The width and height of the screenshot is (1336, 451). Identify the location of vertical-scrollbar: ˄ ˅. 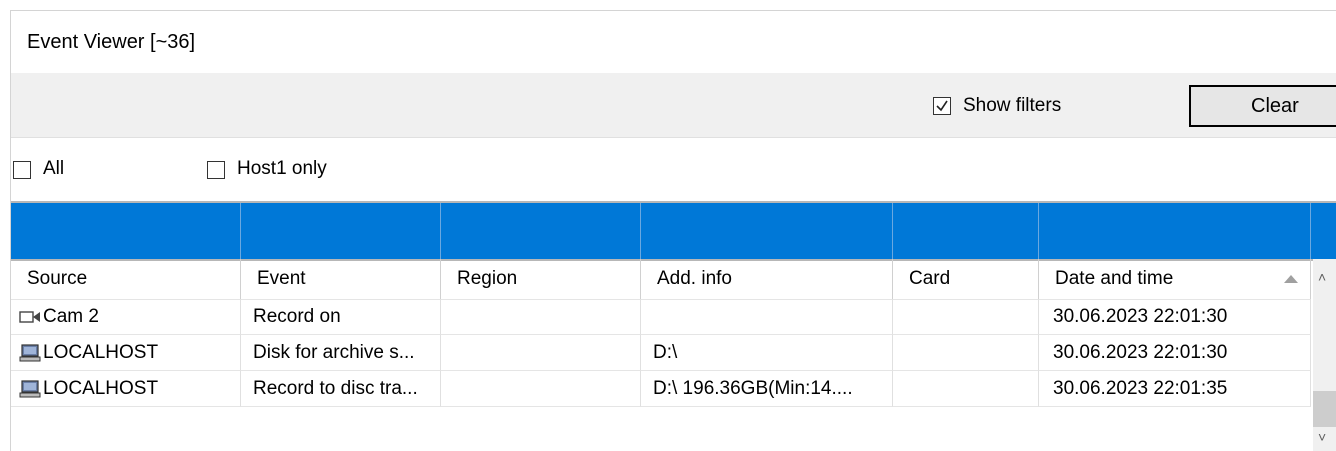
(1324, 355).